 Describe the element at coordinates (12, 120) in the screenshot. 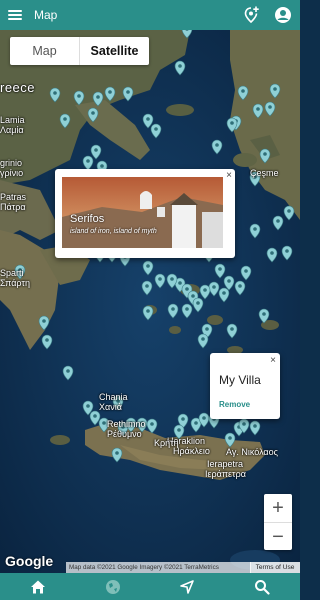

I see `map-label: Lamia` at that location.